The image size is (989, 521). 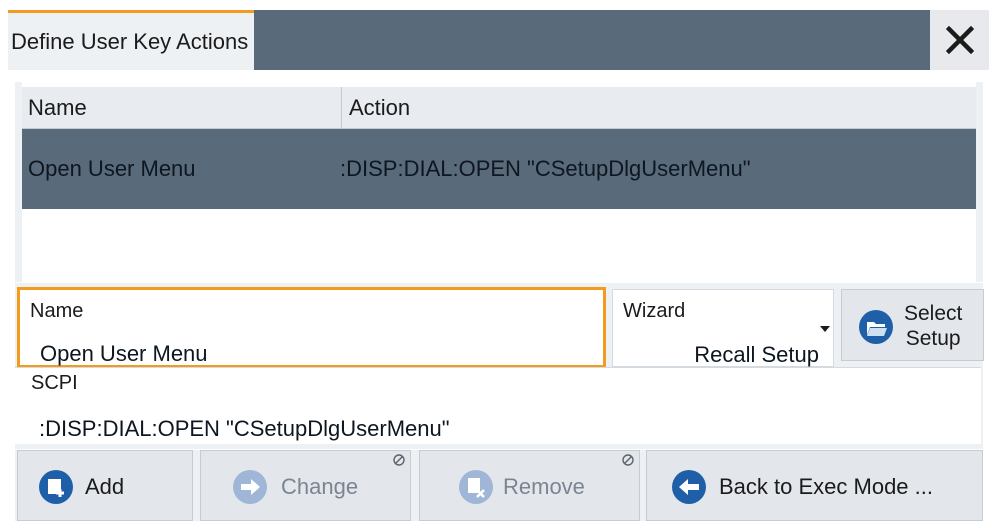 I want to click on close-icon, so click(x=959, y=40).